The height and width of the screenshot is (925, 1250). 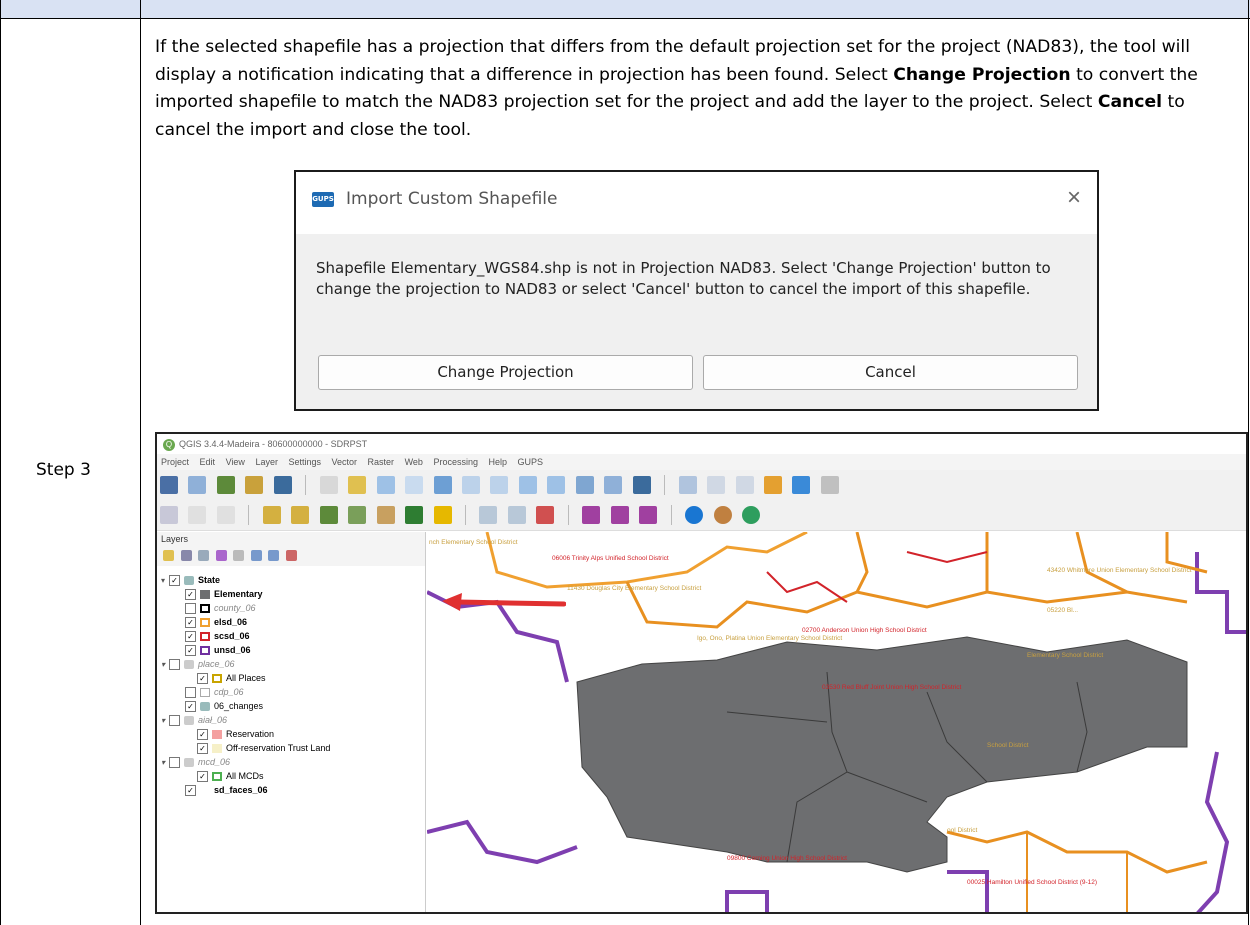 I want to click on processing-icon, so click(x=801, y=485).